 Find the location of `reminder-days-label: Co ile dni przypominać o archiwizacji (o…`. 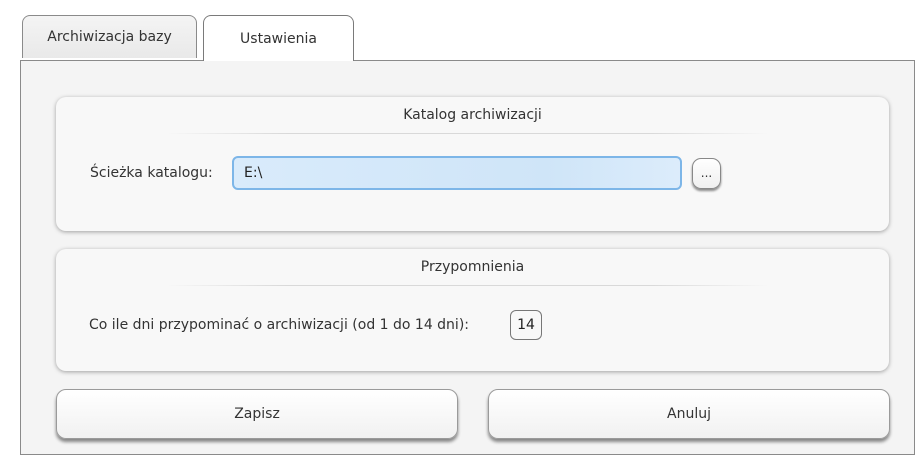

reminder-days-label: Co ile dni przypominać o archiwizacji (o… is located at coordinates (279, 325).